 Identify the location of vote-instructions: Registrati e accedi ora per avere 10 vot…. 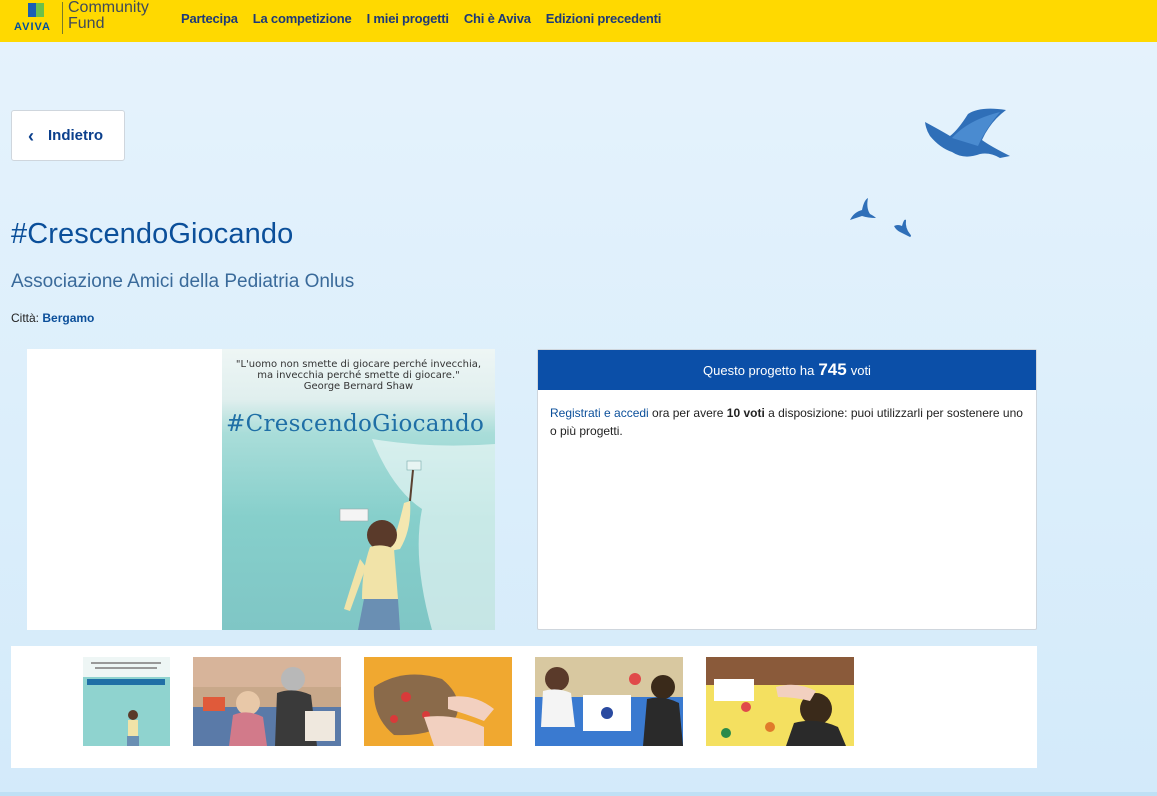
(787, 422).